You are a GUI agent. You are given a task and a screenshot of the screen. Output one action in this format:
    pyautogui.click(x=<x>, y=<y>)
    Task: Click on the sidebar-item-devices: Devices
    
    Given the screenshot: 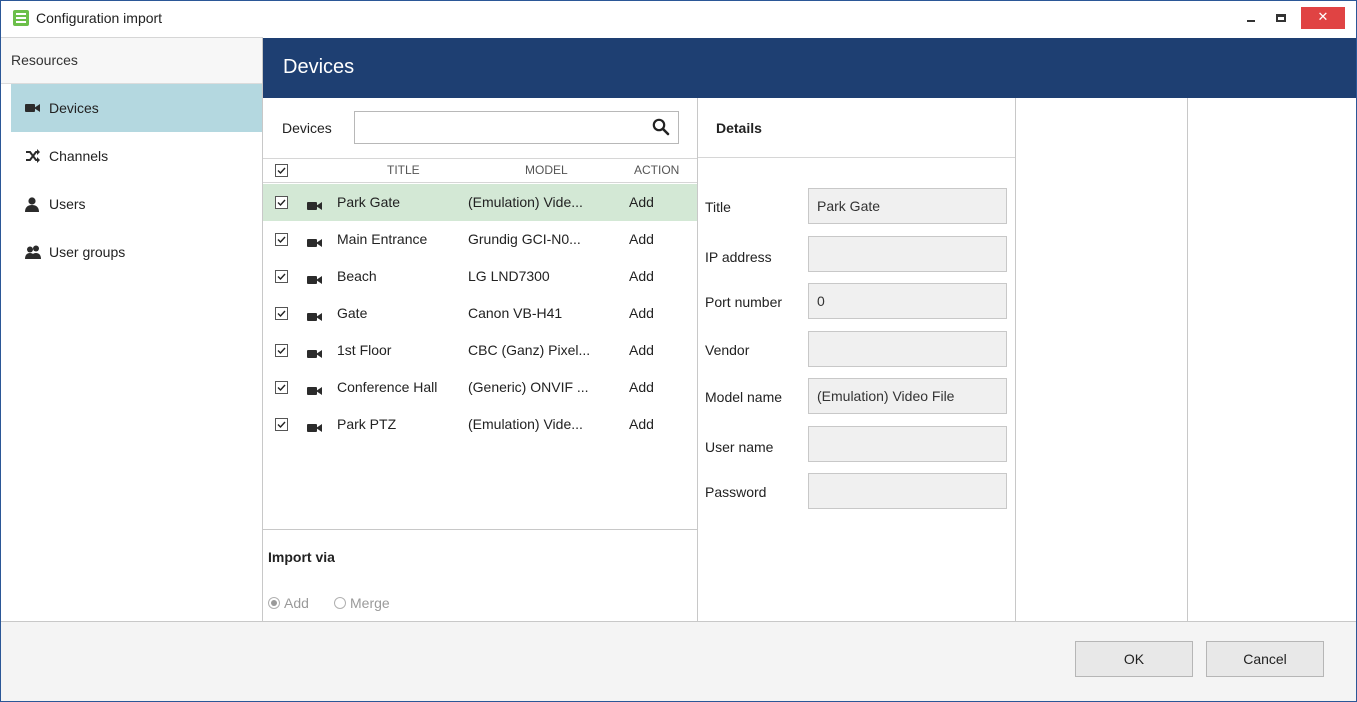 What is the action you would take?
    pyautogui.click(x=136, y=108)
    